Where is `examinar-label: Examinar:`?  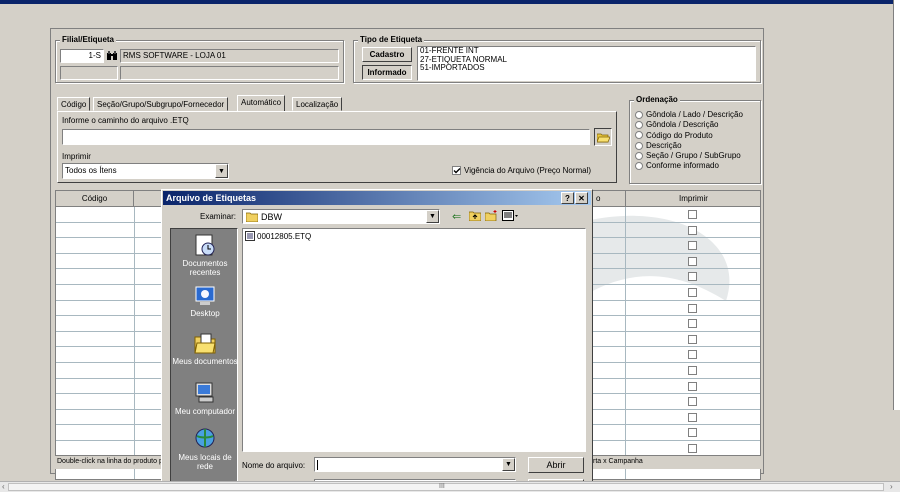 examinar-label: Examinar: is located at coordinates (218, 216).